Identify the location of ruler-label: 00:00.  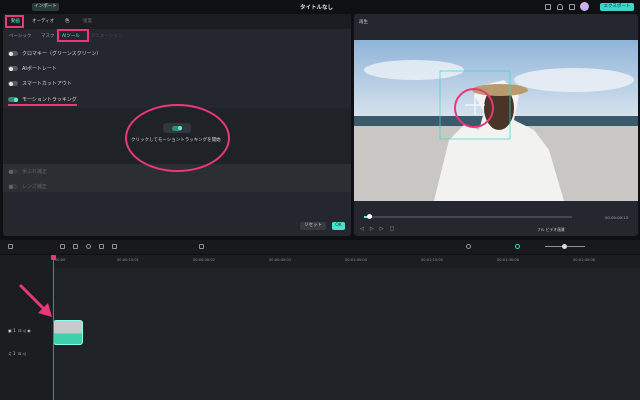
(60, 260).